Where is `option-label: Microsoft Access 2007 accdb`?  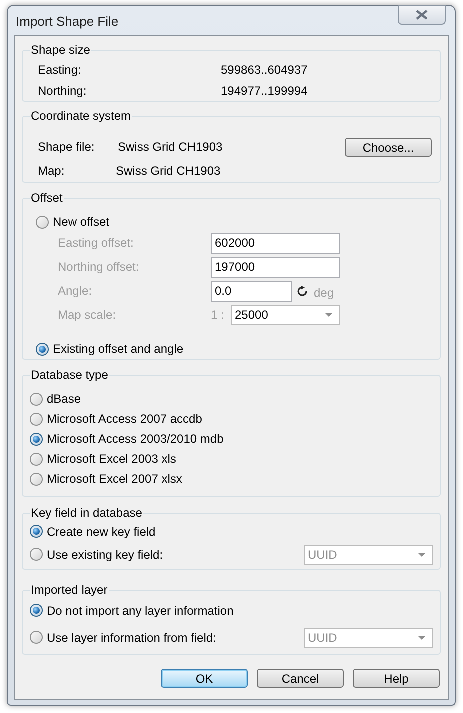
option-label: Microsoft Access 2007 accdb is located at coordinates (124, 419).